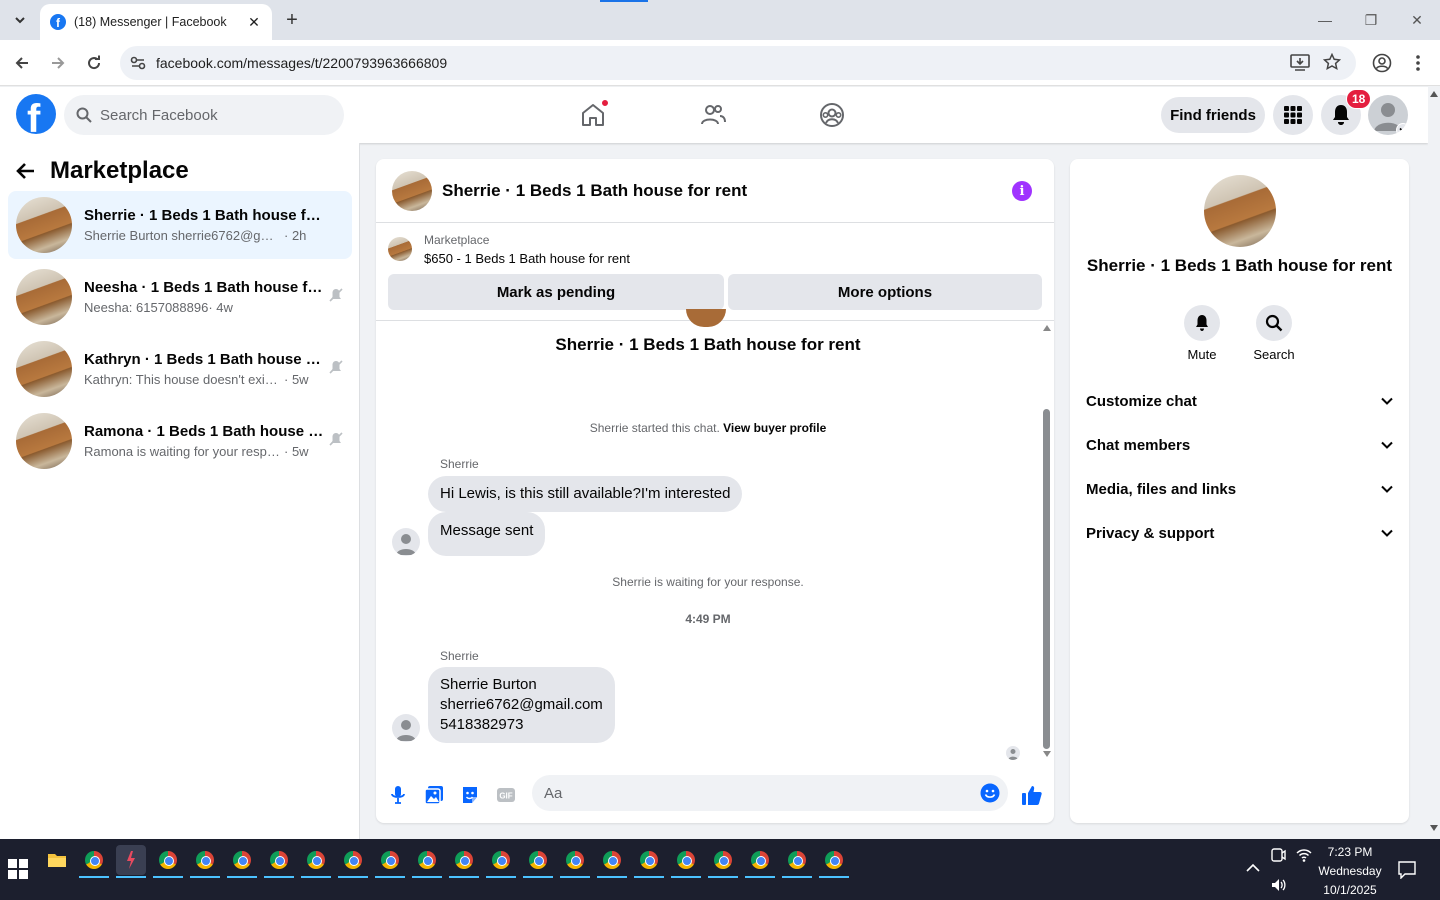 The image size is (1440, 900). What do you see at coordinates (1293, 115) in the screenshot?
I see `menu-button` at bounding box center [1293, 115].